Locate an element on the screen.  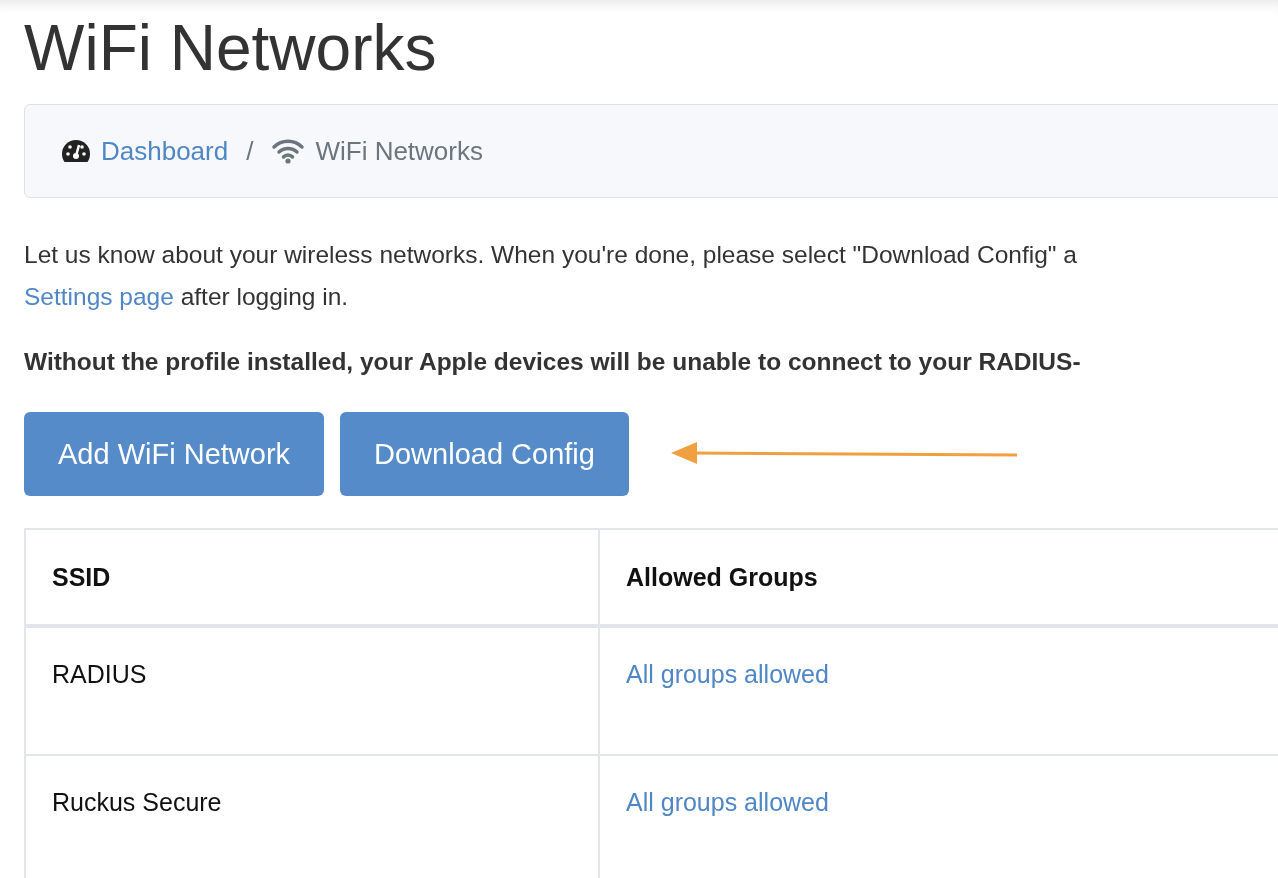
wifi-icon is located at coordinates (288, 151).